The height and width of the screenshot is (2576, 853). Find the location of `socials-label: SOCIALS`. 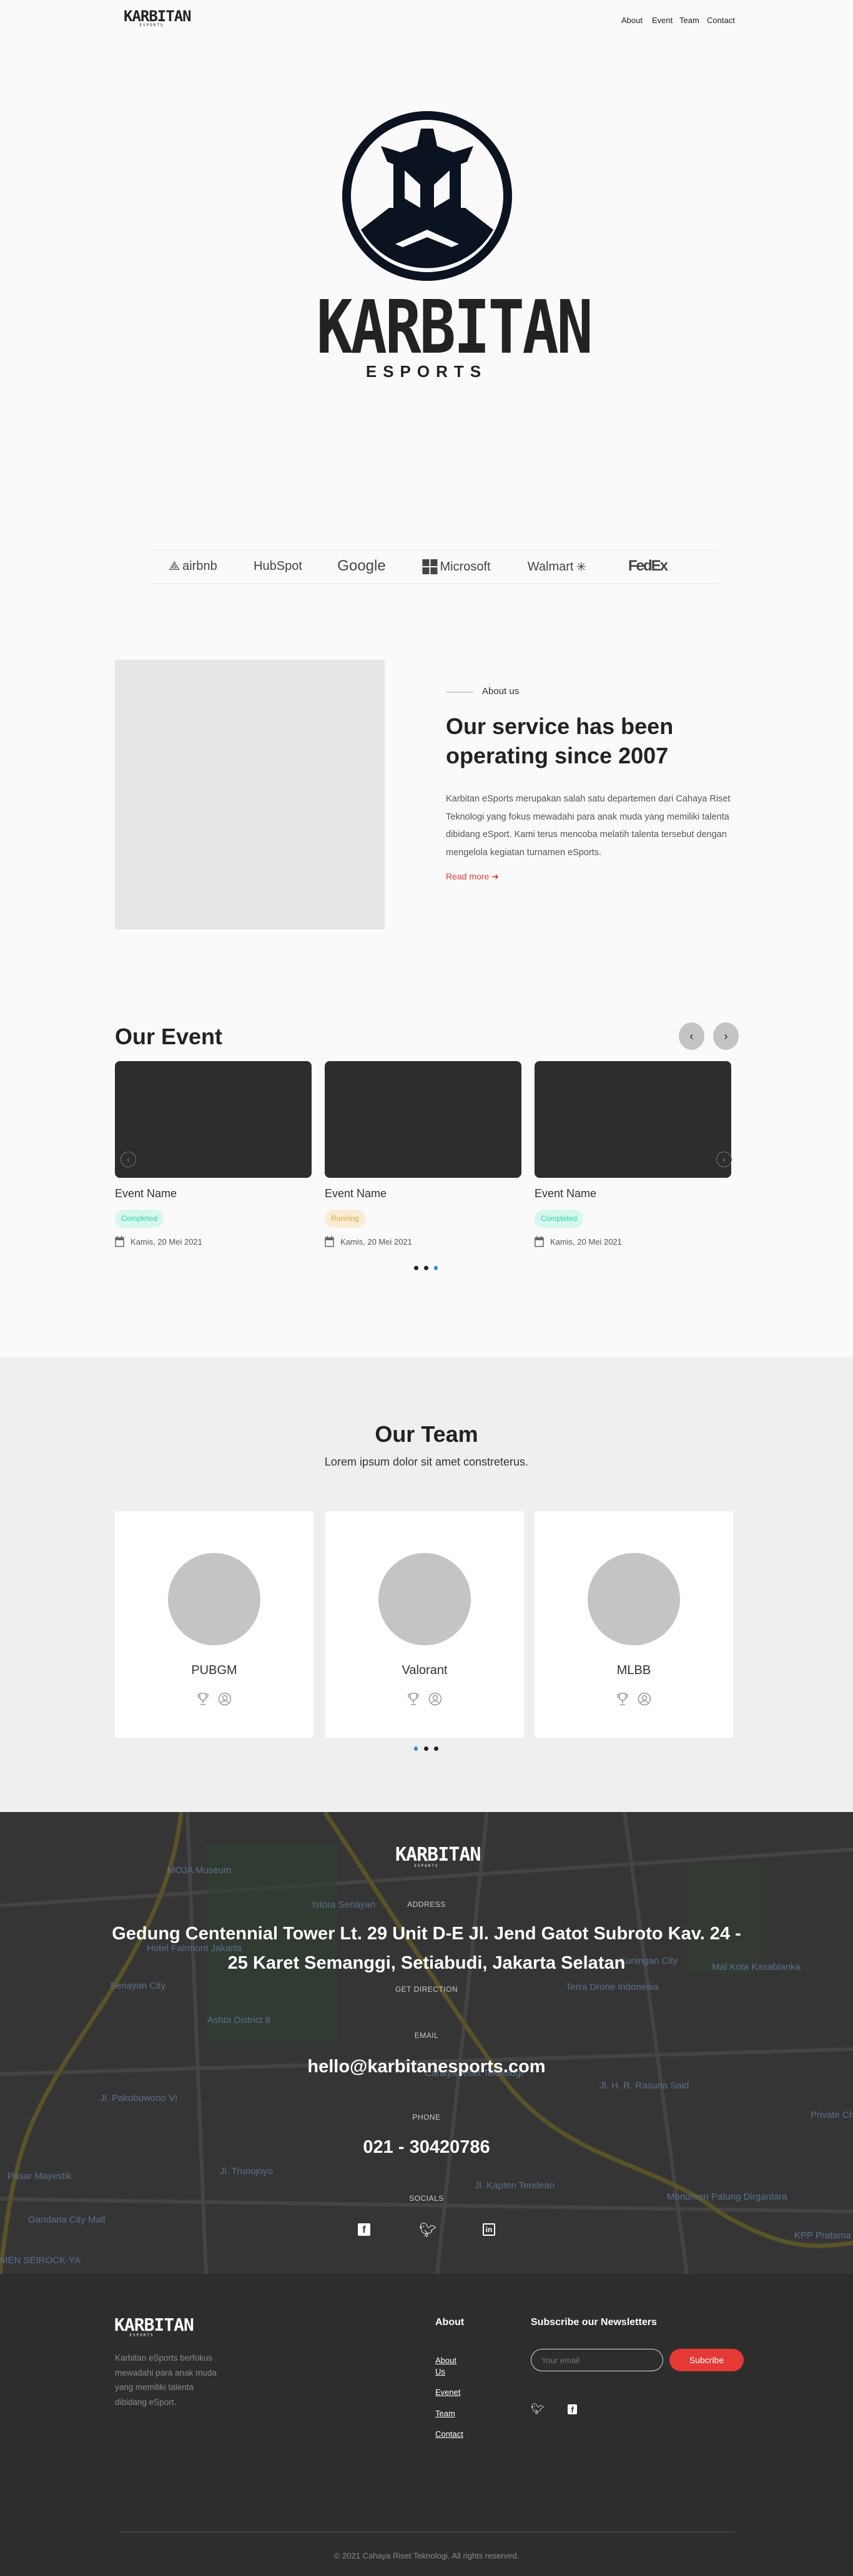

socials-label: SOCIALS is located at coordinates (426, 2198).